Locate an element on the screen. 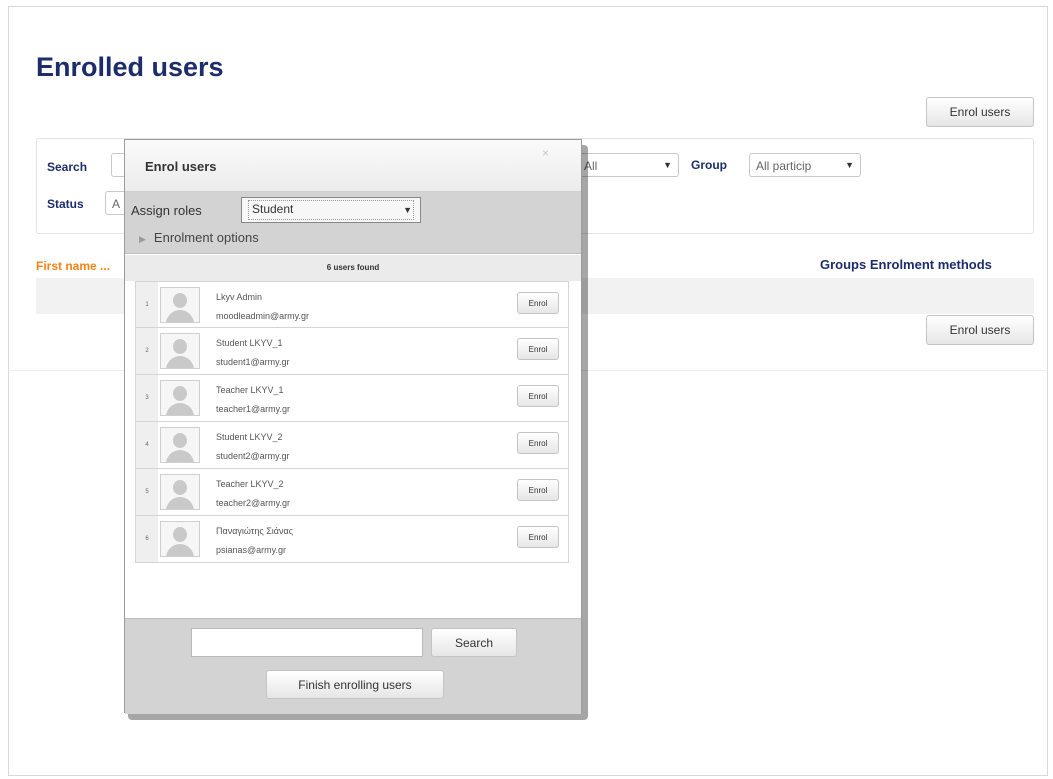 This screenshot has width=1053, height=779. row-number: 5 is located at coordinates (147, 492).